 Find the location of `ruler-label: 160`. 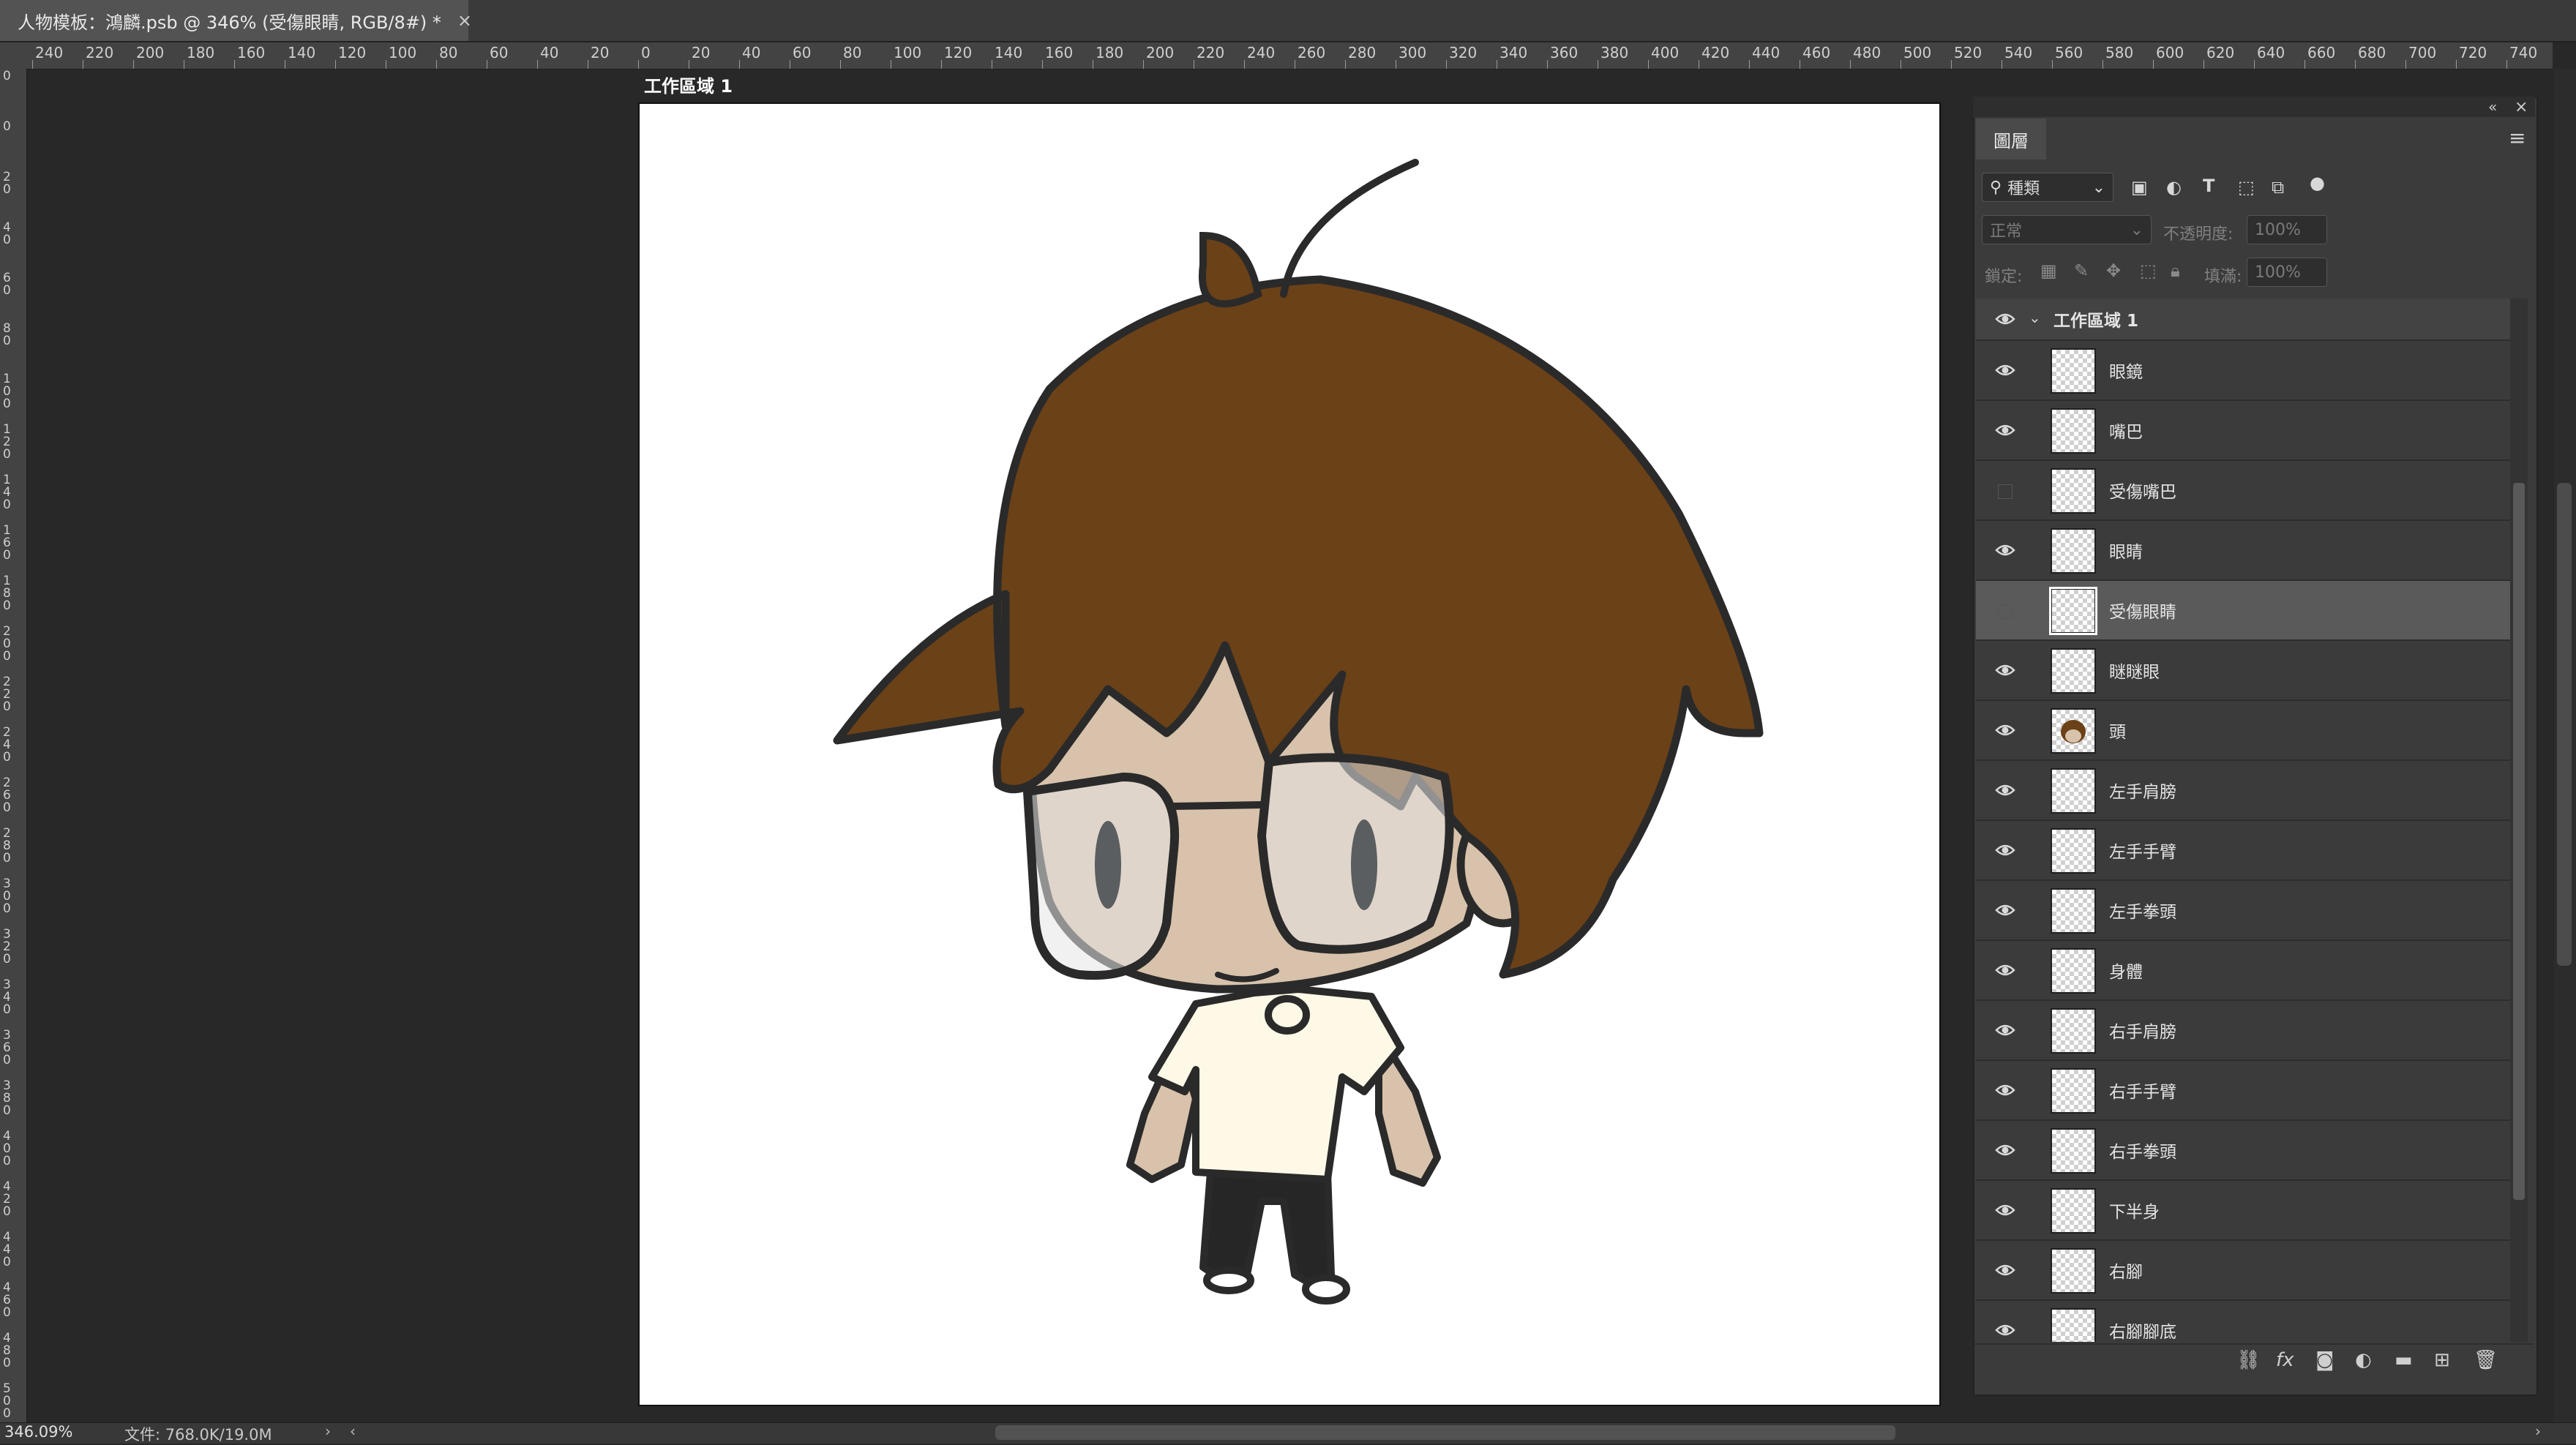

ruler-label: 160 is located at coordinates (251, 53).